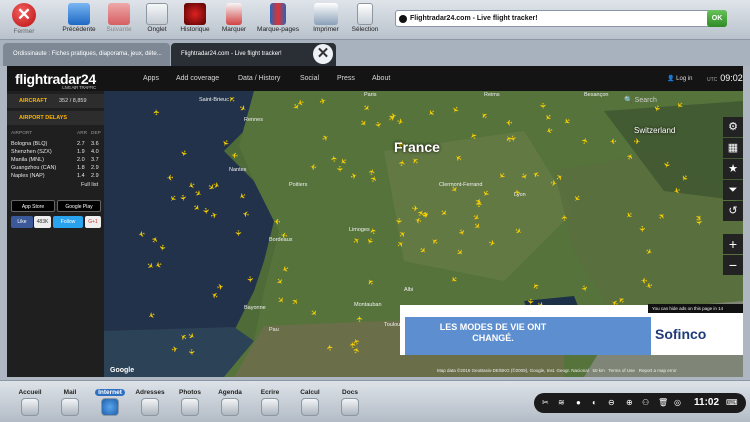 This screenshot has height=422, width=750. Describe the element at coordinates (68, 222) in the screenshot. I see `twitter-follow-button: Follow` at that location.